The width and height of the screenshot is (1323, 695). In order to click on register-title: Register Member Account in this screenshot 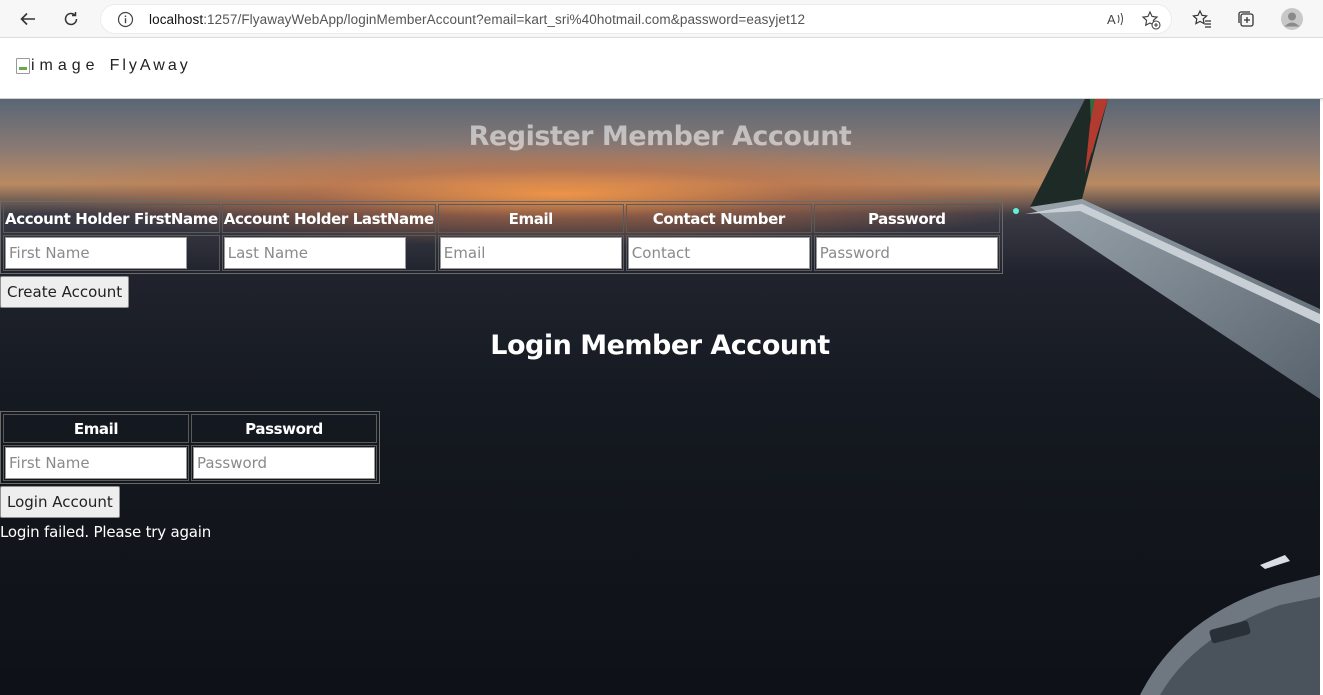, I will do `click(660, 136)`.